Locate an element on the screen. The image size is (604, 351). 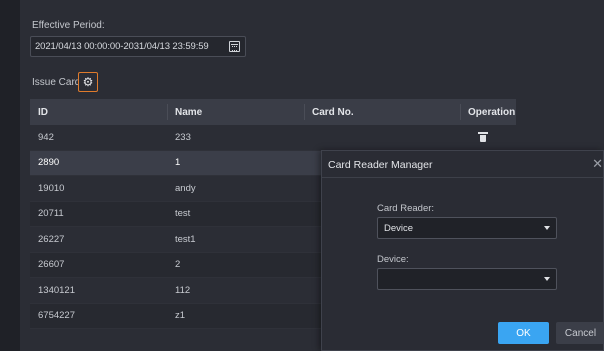
table-header: ID Name Card No. Operation is located at coordinates (273, 112).